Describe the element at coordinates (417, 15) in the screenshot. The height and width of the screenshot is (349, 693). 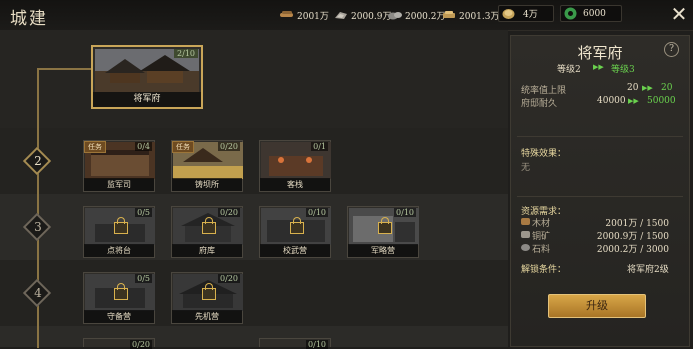
I see `resource-stone: 2000.2万` at that location.